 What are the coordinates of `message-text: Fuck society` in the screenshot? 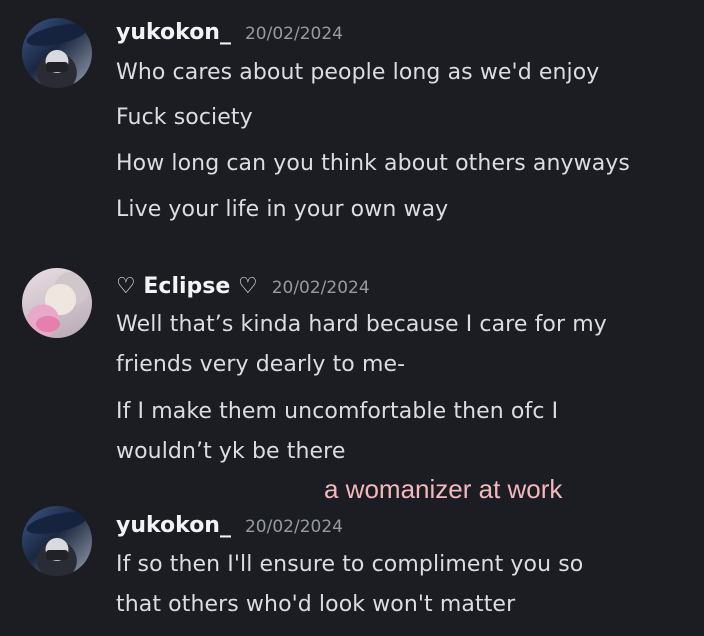 It's located at (184, 117).